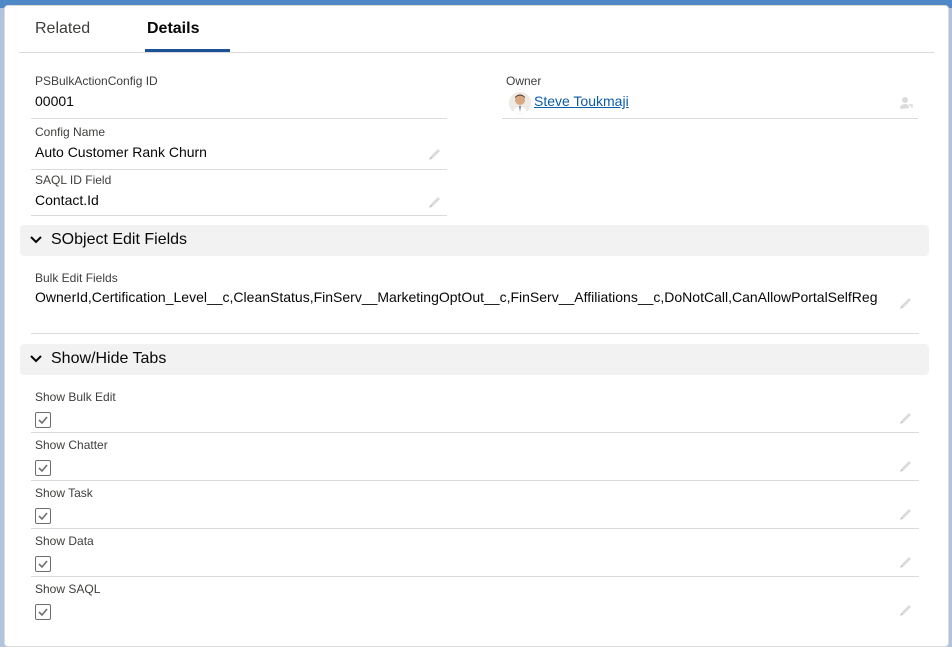  I want to click on field-label: Show Data, so click(64, 541).